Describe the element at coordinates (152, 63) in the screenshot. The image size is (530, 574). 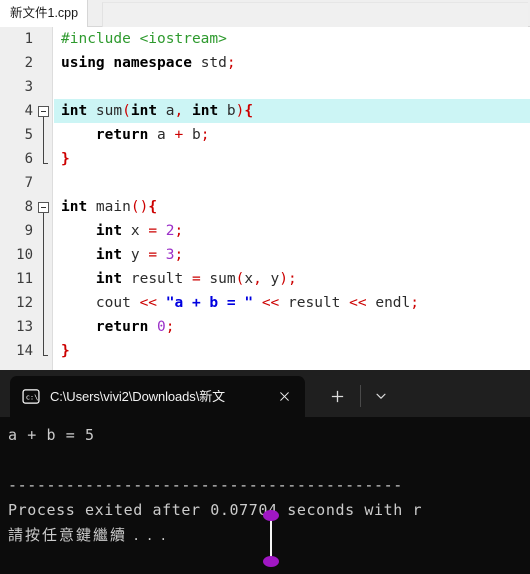
I see `code-token: namespace` at that location.